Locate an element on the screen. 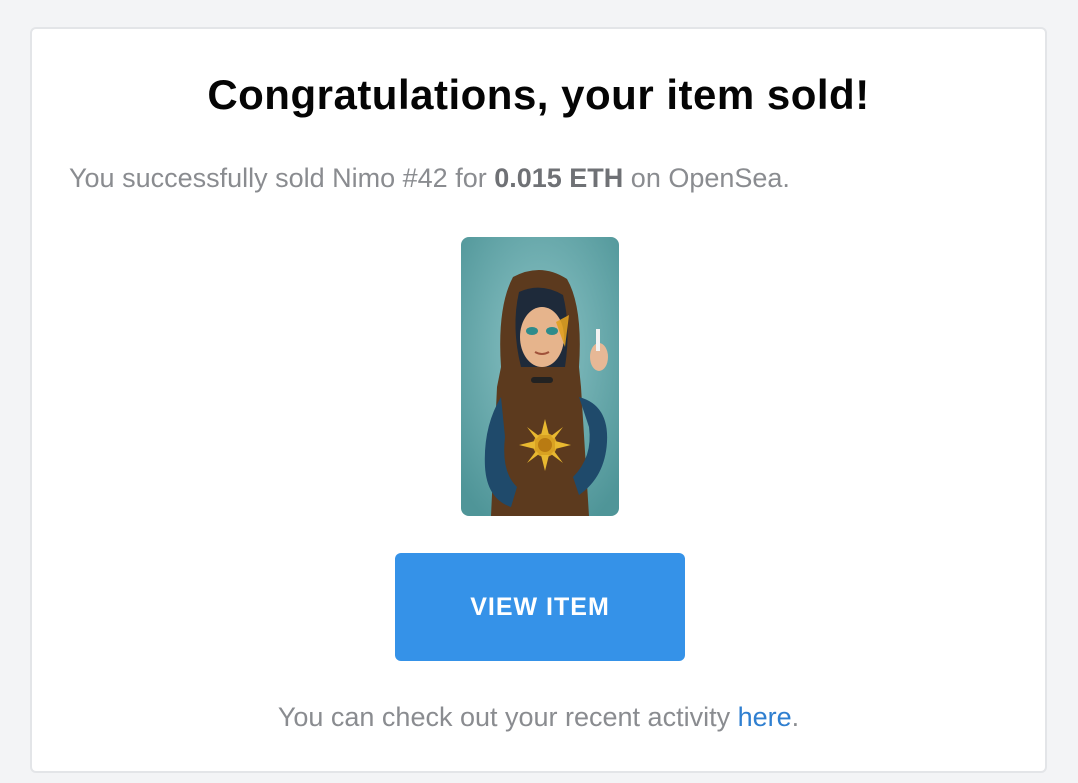 Image resolution: width=1078 pixels, height=783 pixels. nft-item-image is located at coordinates (540, 376).